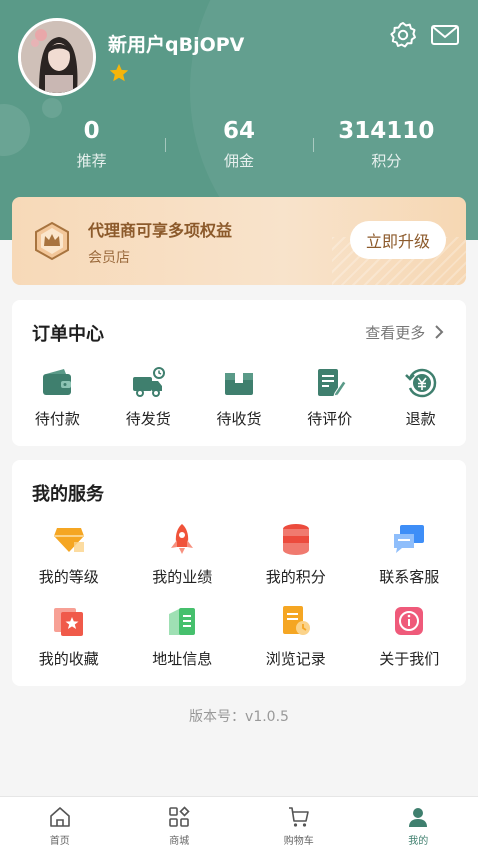  Describe the element at coordinates (149, 382) in the screenshot. I see `delivery-truck-icon` at that location.